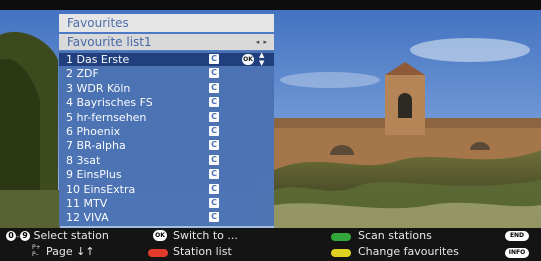  What do you see at coordinates (166, 145) in the screenshot?
I see `channel-row: 7 BR-alpha C` at bounding box center [166, 145].